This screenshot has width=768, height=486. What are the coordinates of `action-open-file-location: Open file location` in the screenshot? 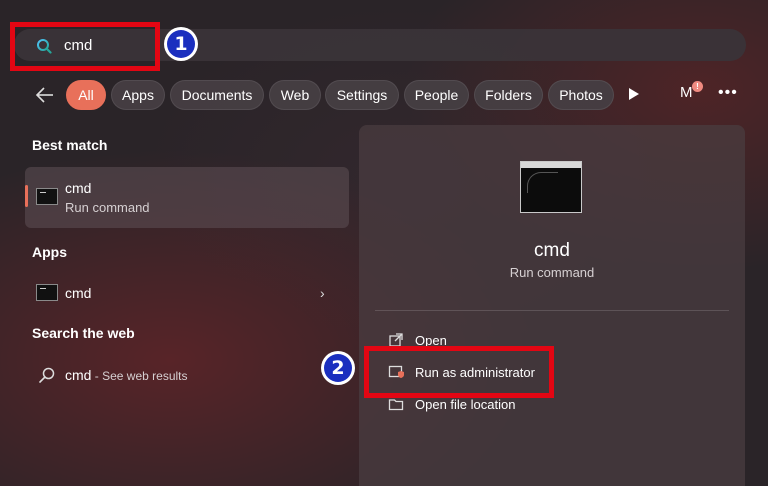 It's located at (465, 404).